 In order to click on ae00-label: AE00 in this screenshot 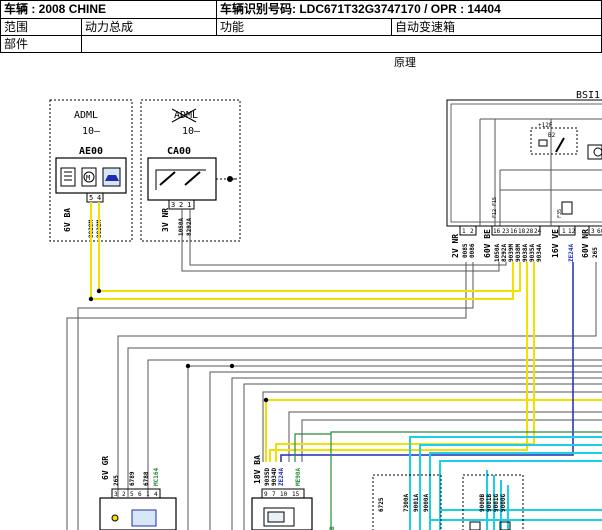, I will do `click(91, 151)`.